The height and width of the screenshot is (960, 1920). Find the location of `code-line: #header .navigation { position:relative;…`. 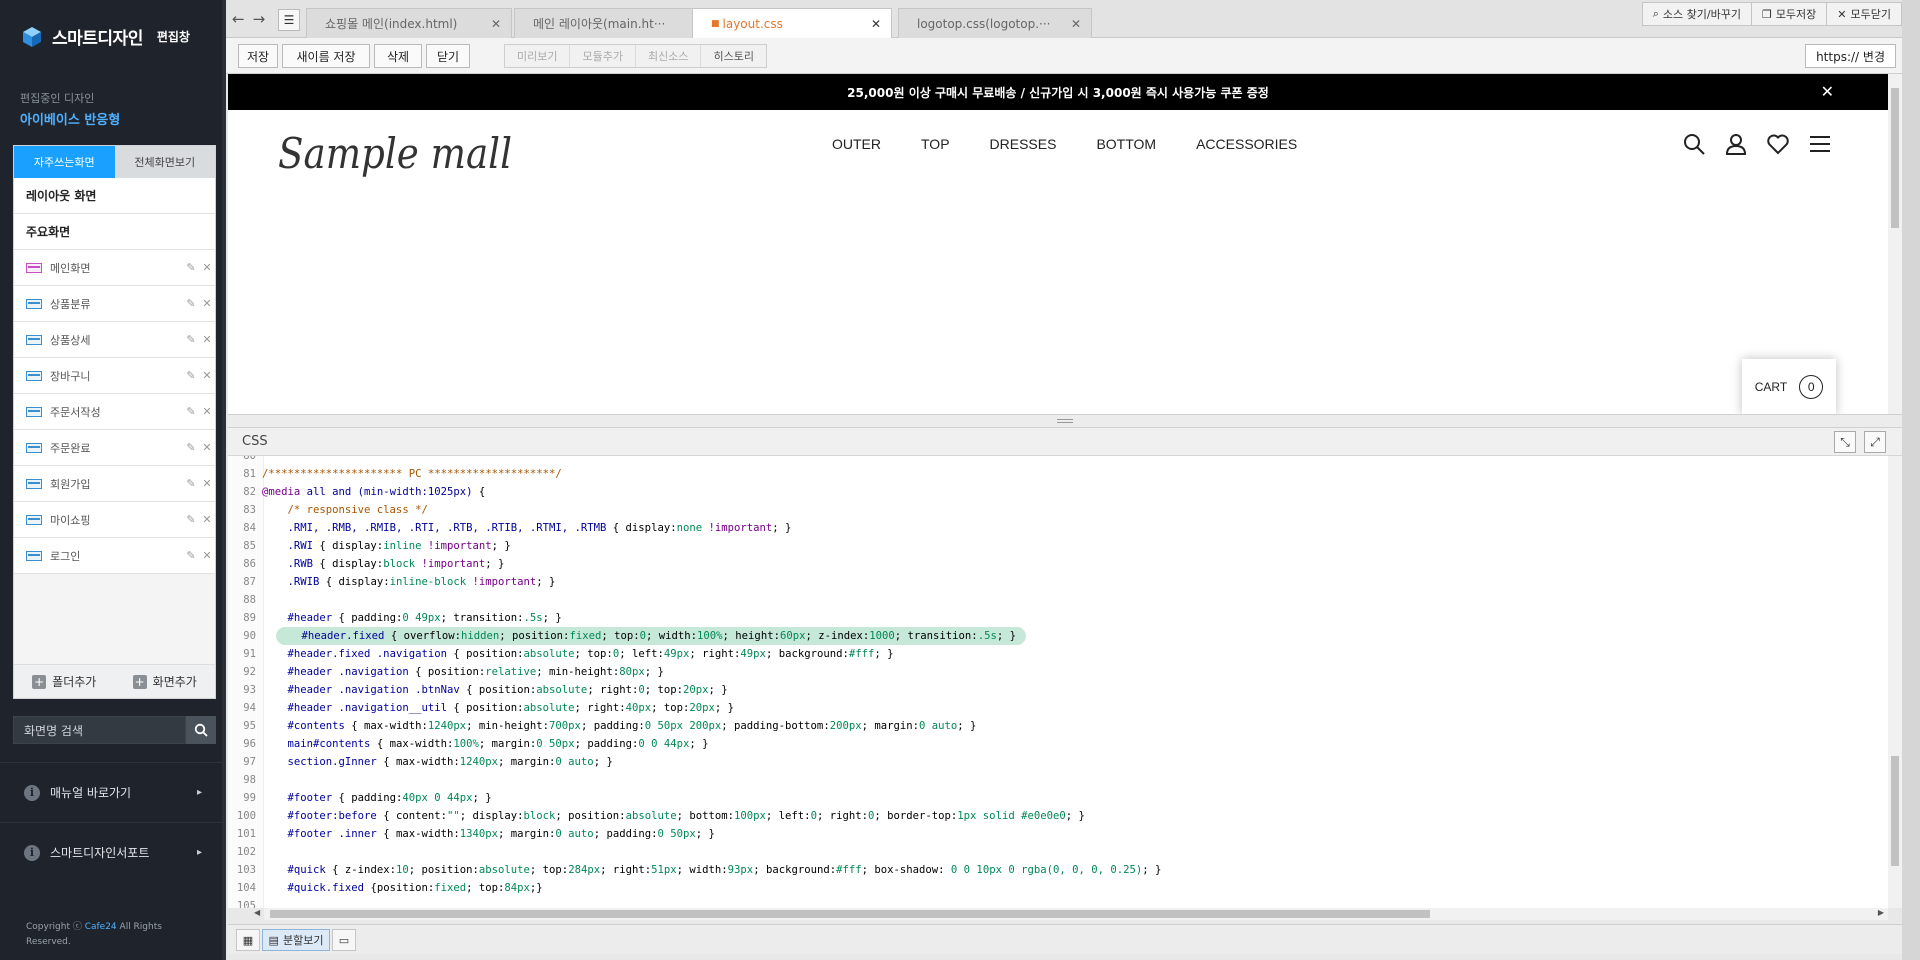

code-line: #header .navigation { position:relative;… is located at coordinates (463, 672).